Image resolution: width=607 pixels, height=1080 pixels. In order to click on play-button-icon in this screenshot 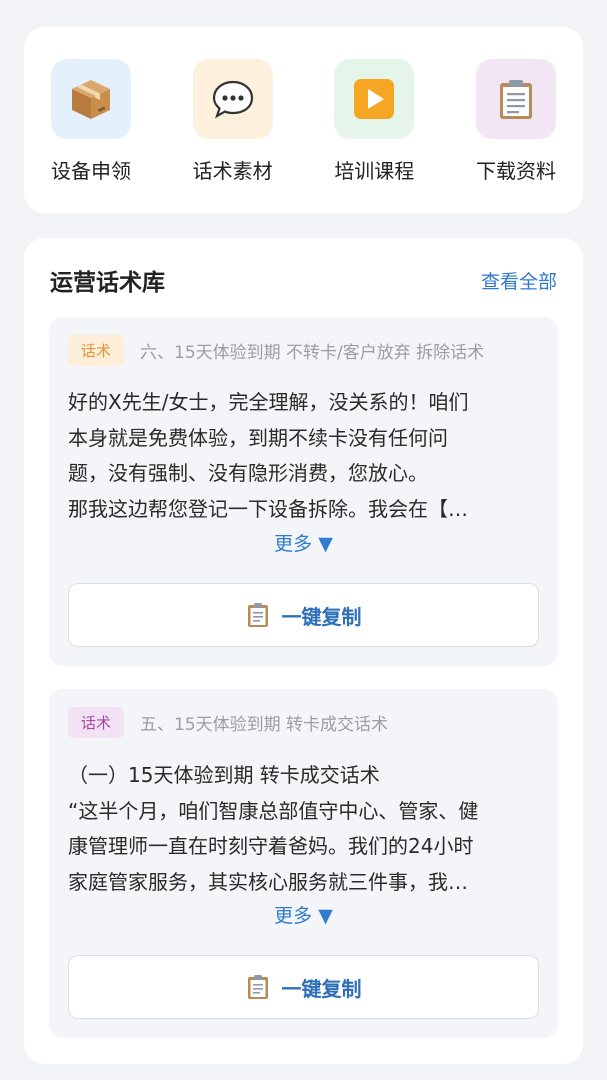, I will do `click(374, 99)`.